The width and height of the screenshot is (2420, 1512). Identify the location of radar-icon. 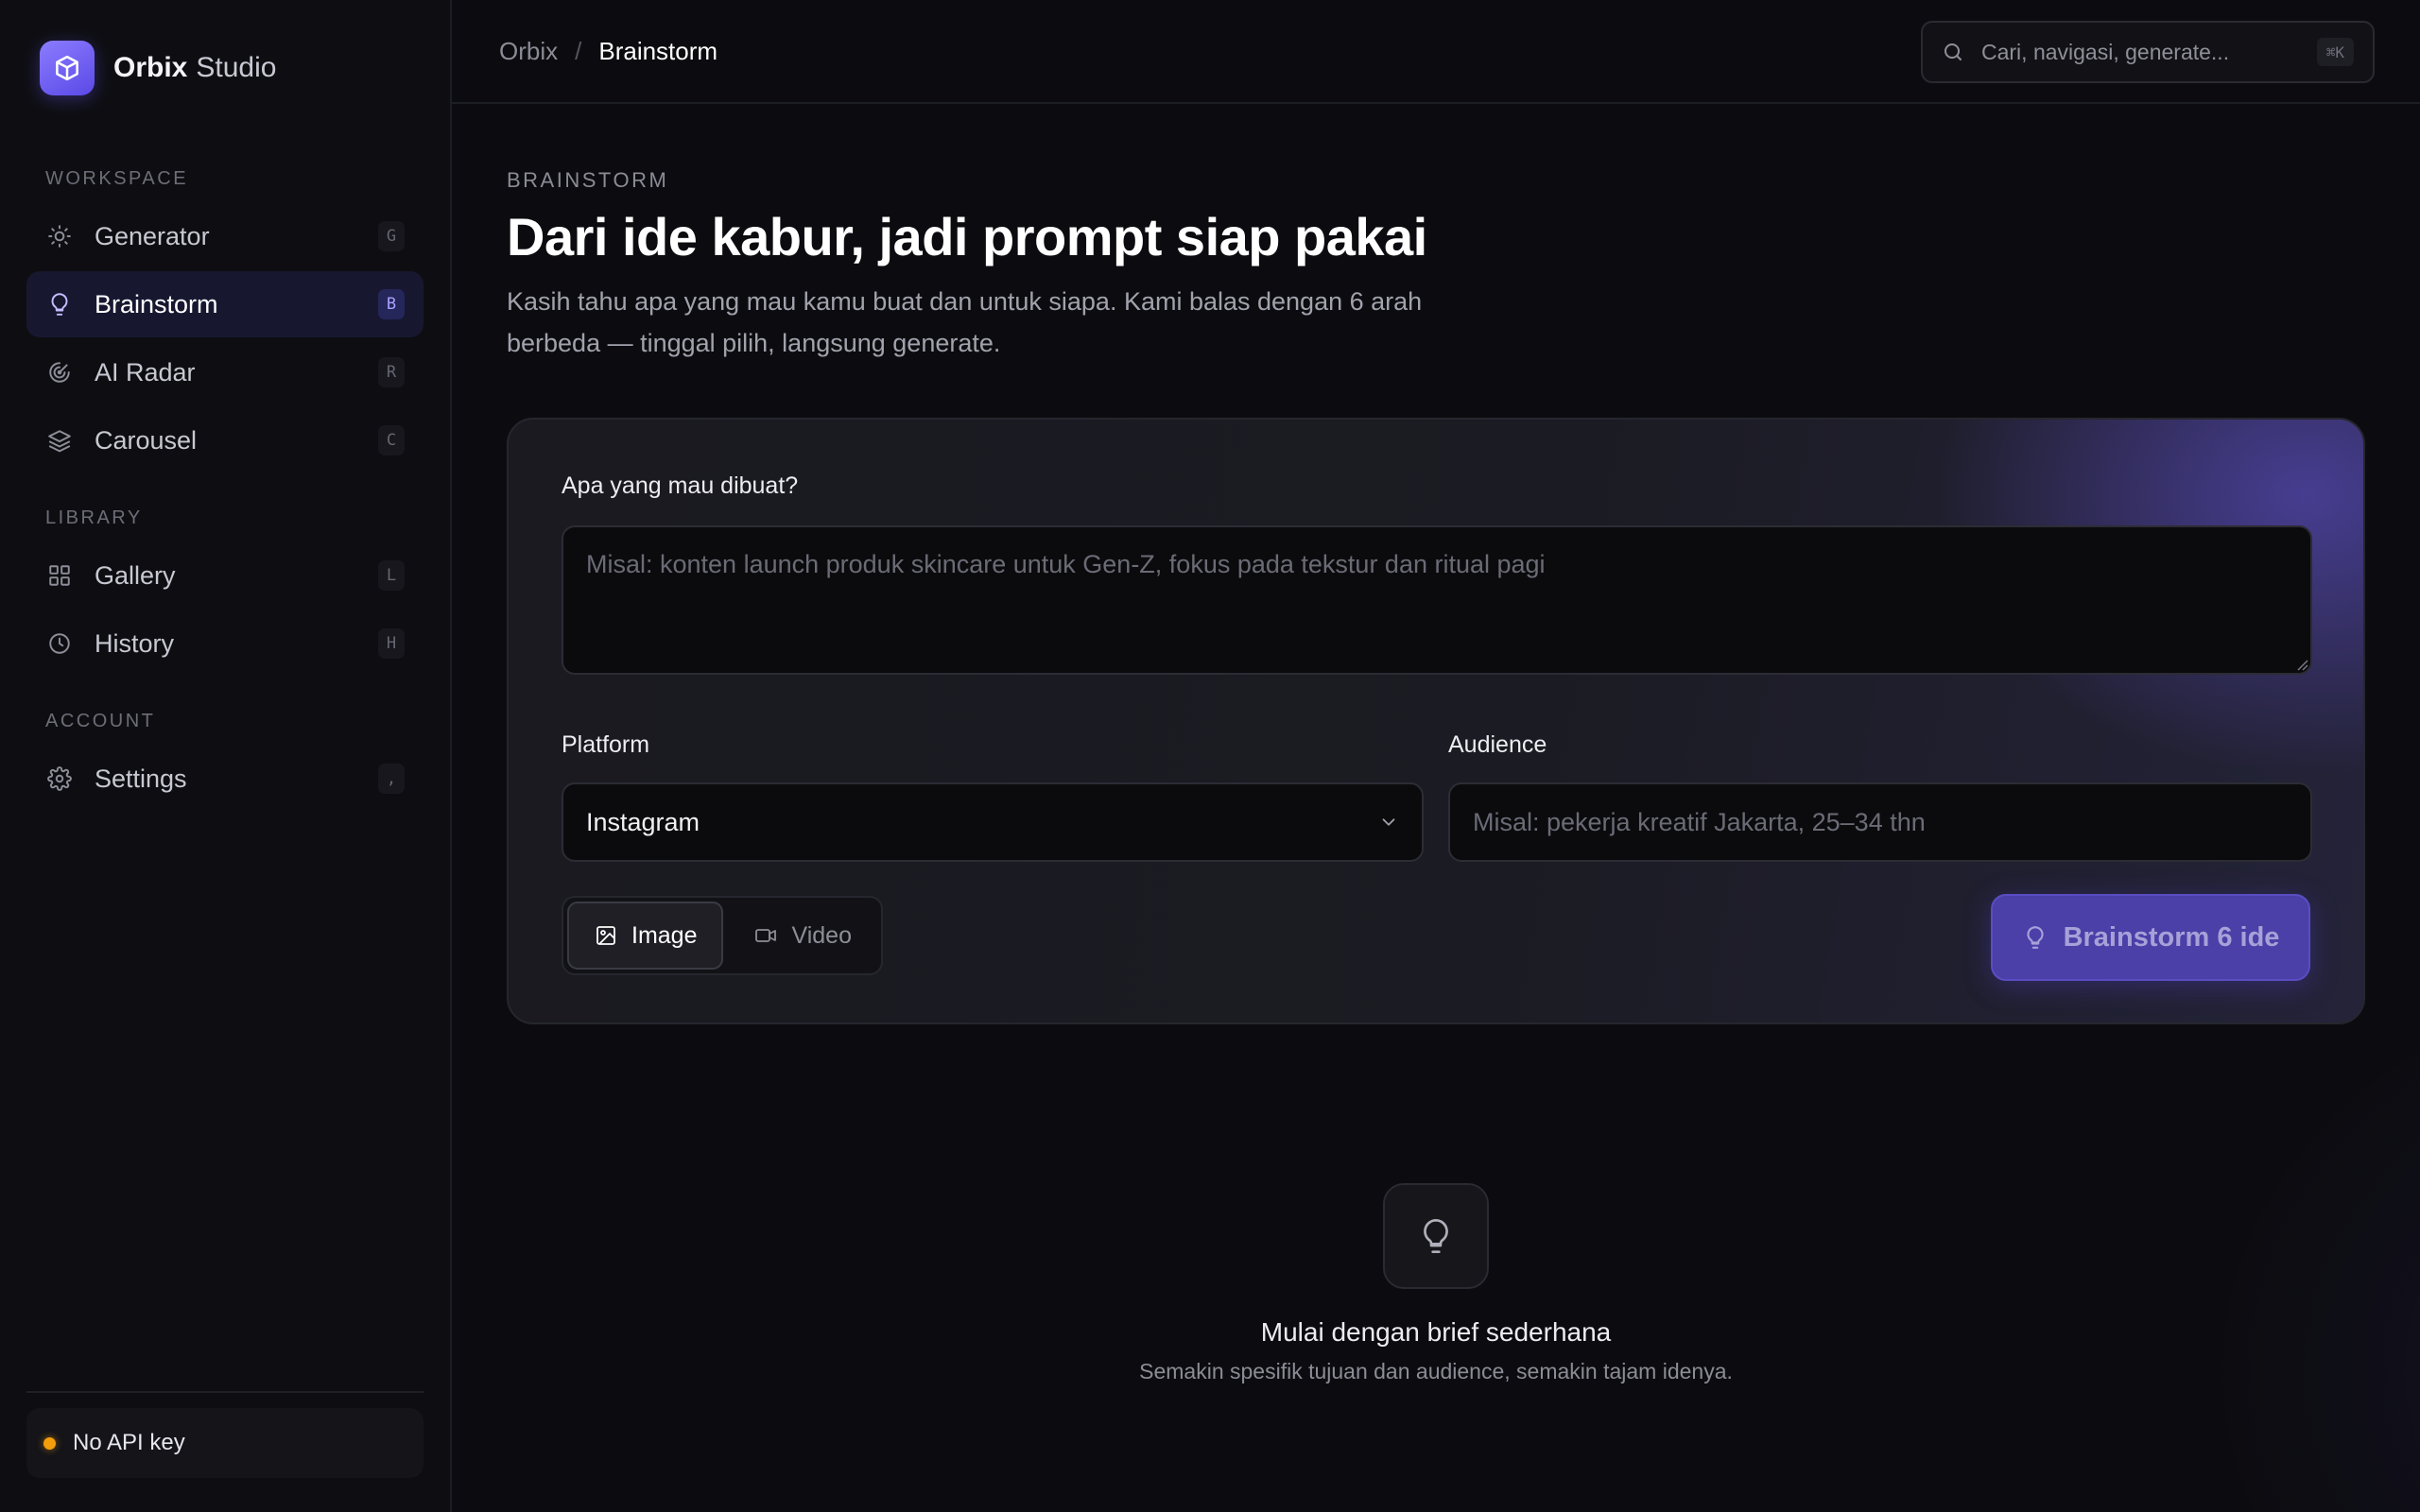
(59, 372).